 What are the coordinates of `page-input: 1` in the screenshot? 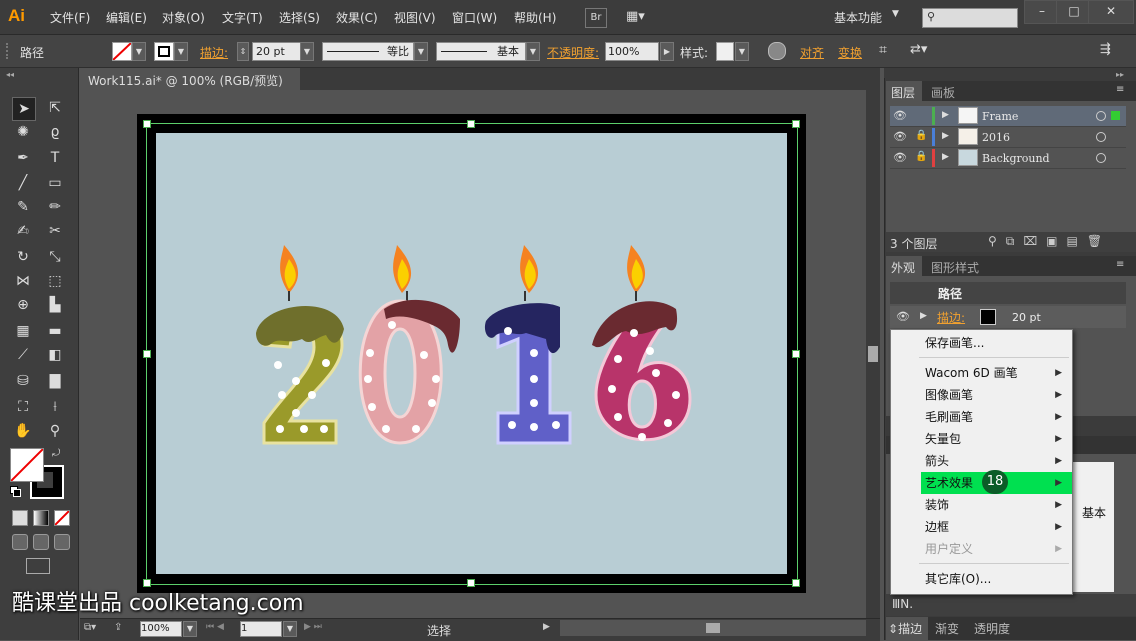 It's located at (261, 629).